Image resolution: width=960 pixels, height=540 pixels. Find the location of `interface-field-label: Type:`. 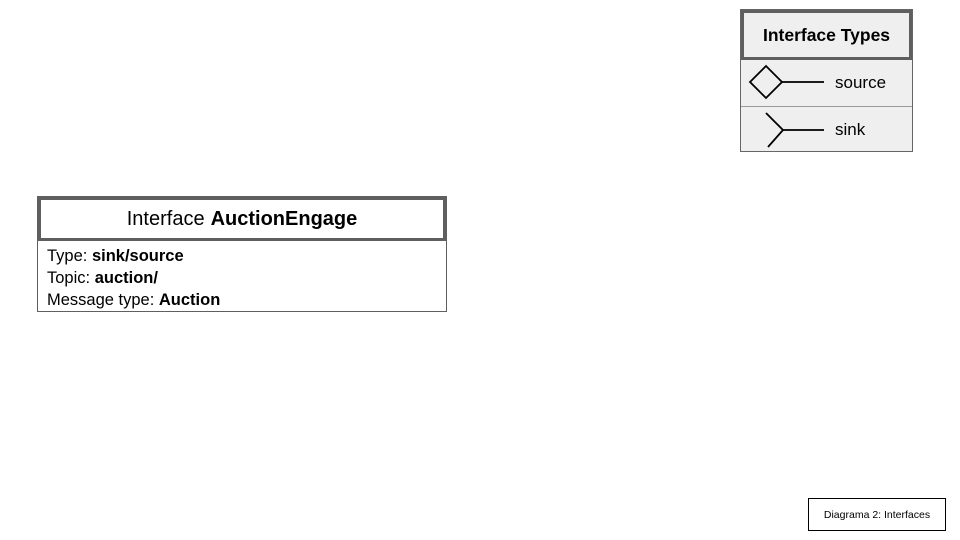

interface-field-label: Type: is located at coordinates (69, 256).